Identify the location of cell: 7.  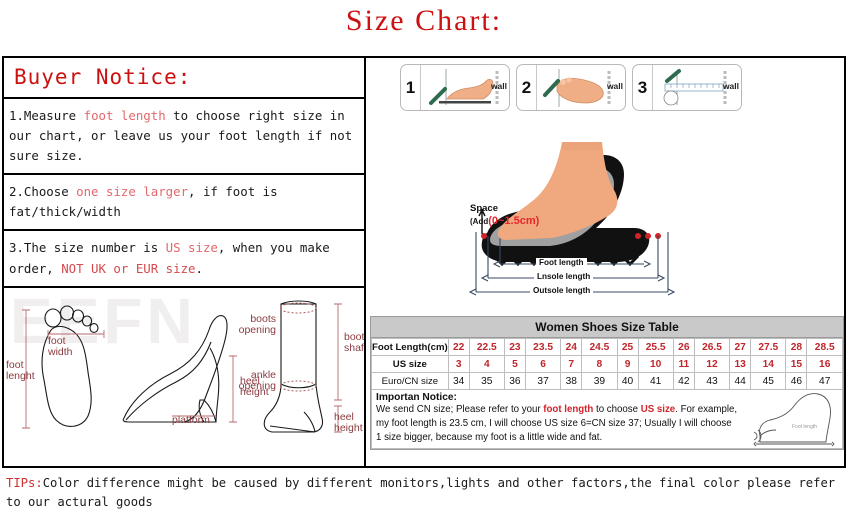
(571, 364).